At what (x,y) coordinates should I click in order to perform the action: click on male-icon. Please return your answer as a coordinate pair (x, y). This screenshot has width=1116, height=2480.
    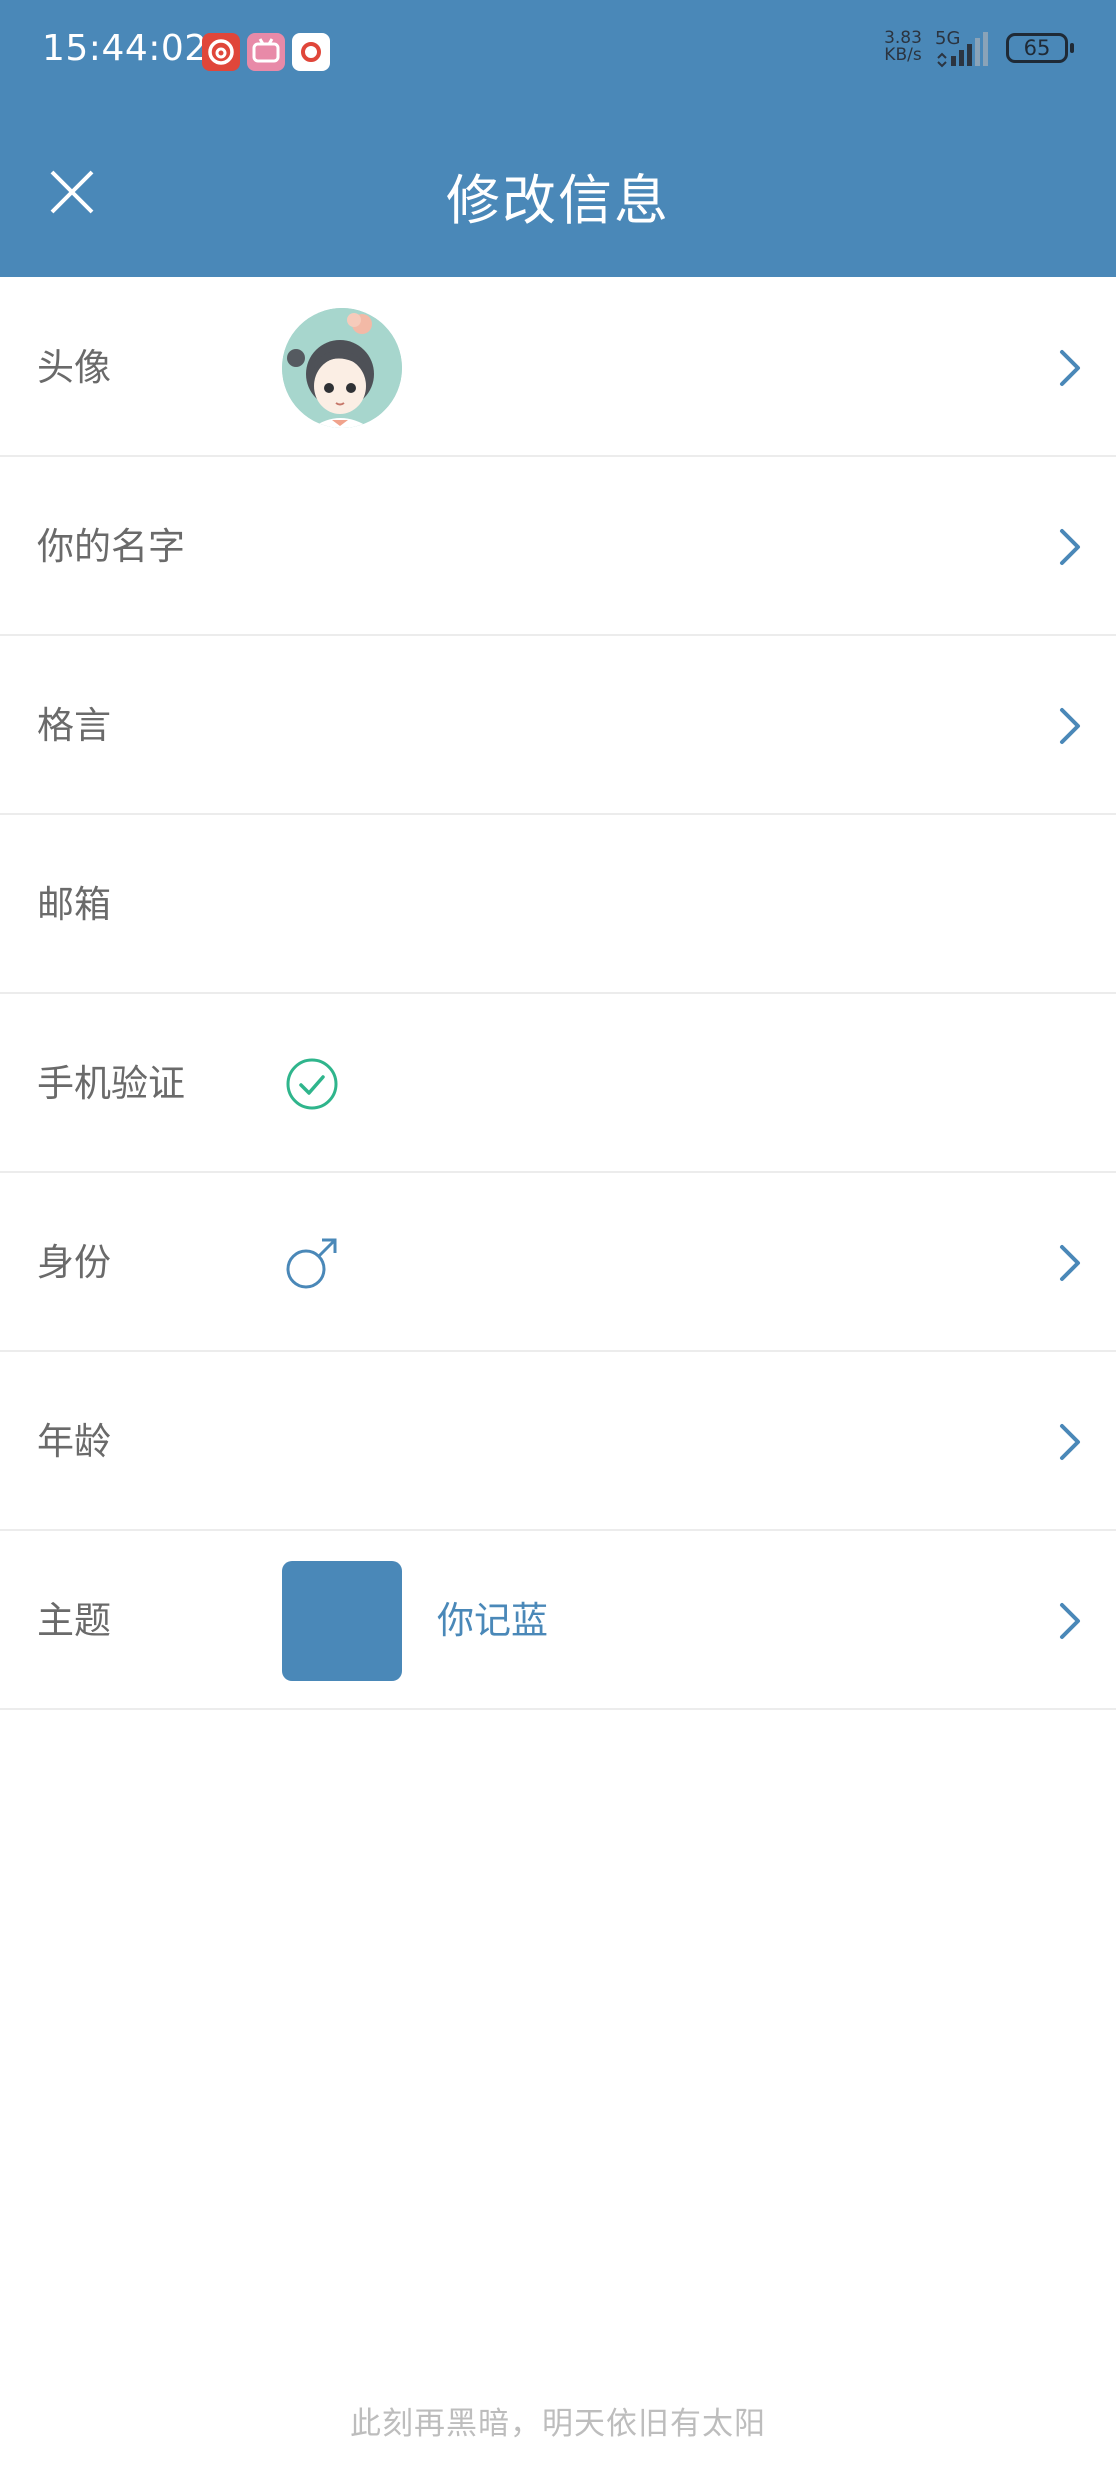
    Looking at the image, I should click on (311, 1263).